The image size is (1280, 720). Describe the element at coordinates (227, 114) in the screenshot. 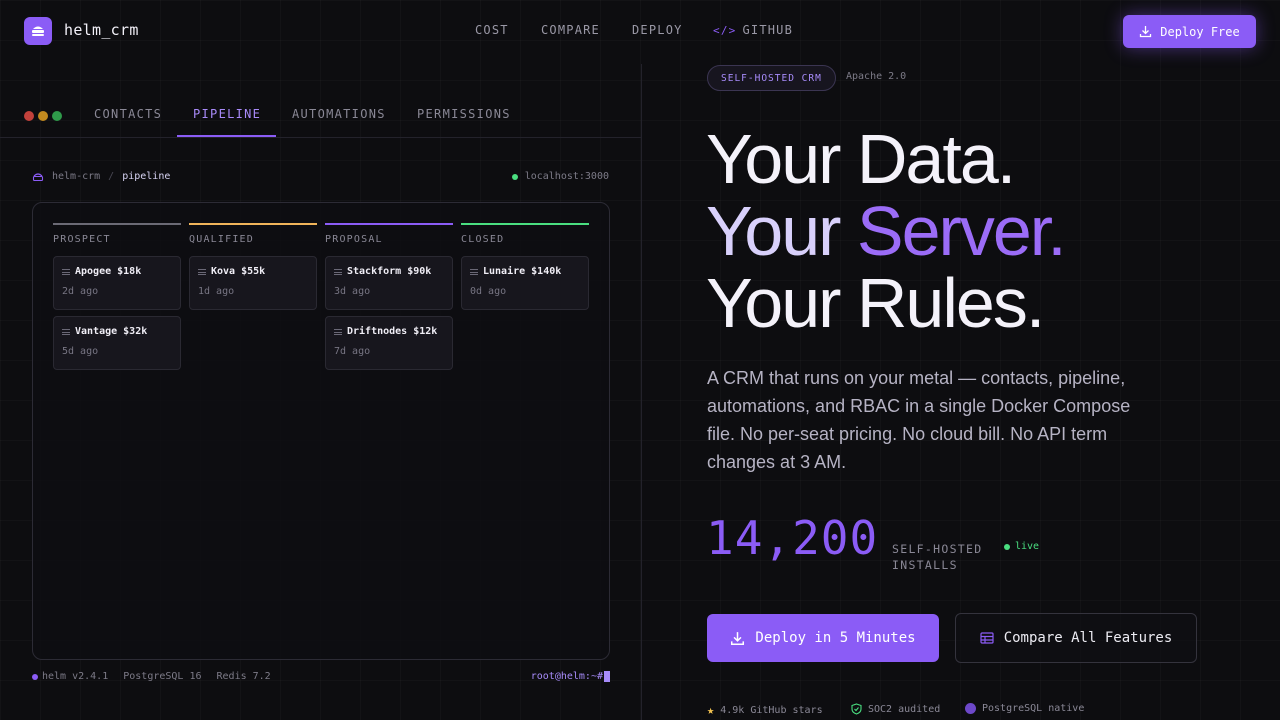

I see `tab-pipeline: PIPELINE` at that location.